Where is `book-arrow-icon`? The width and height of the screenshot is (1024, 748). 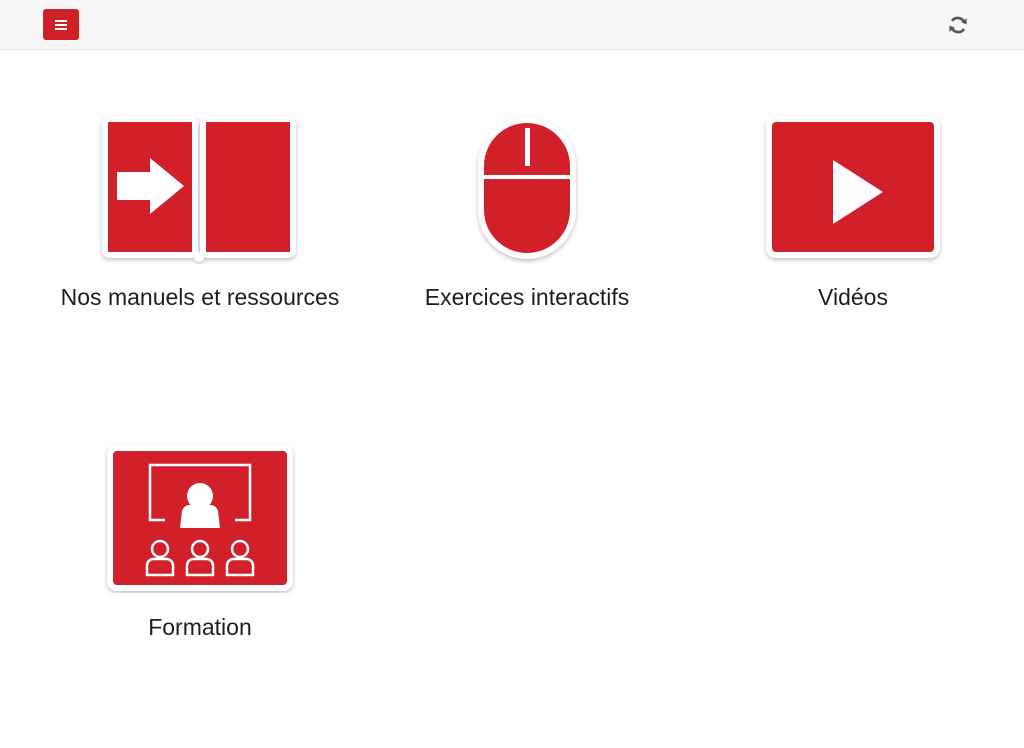
book-arrow-icon is located at coordinates (199, 189).